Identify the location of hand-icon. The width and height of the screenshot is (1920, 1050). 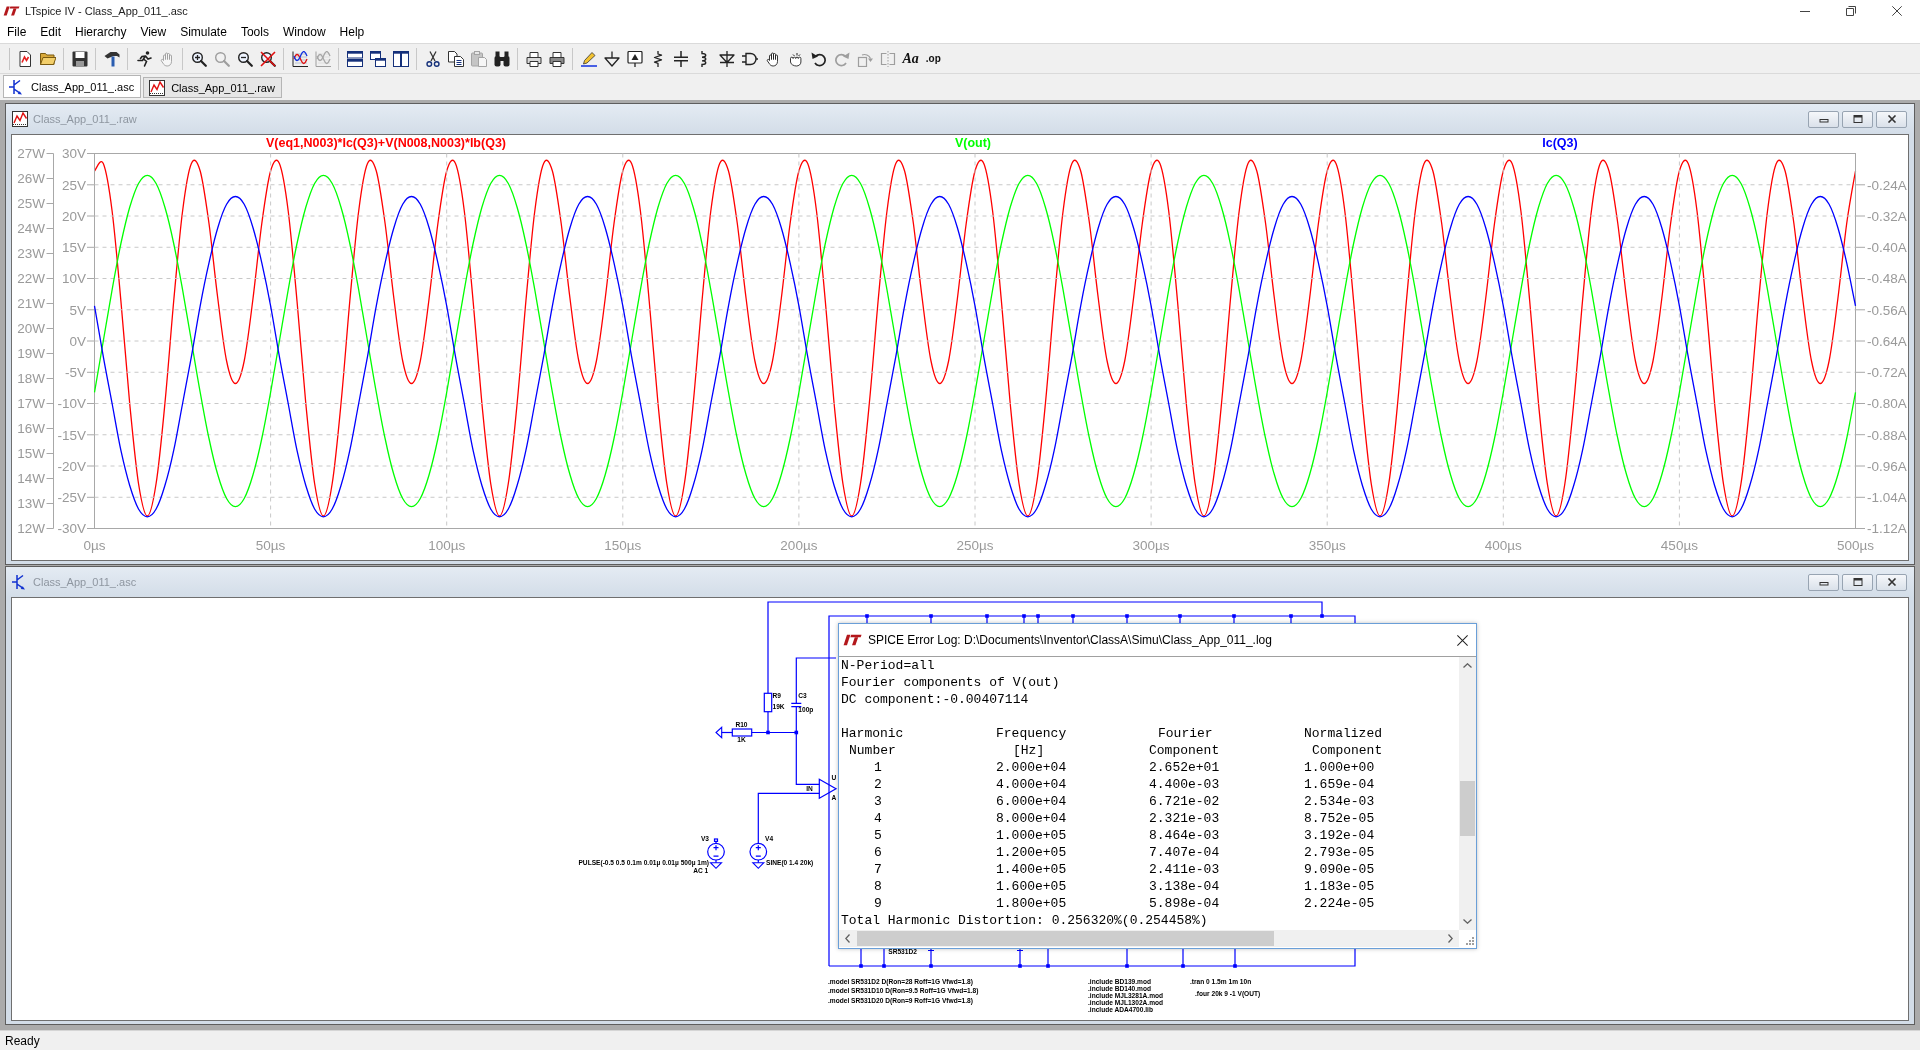
(772, 58).